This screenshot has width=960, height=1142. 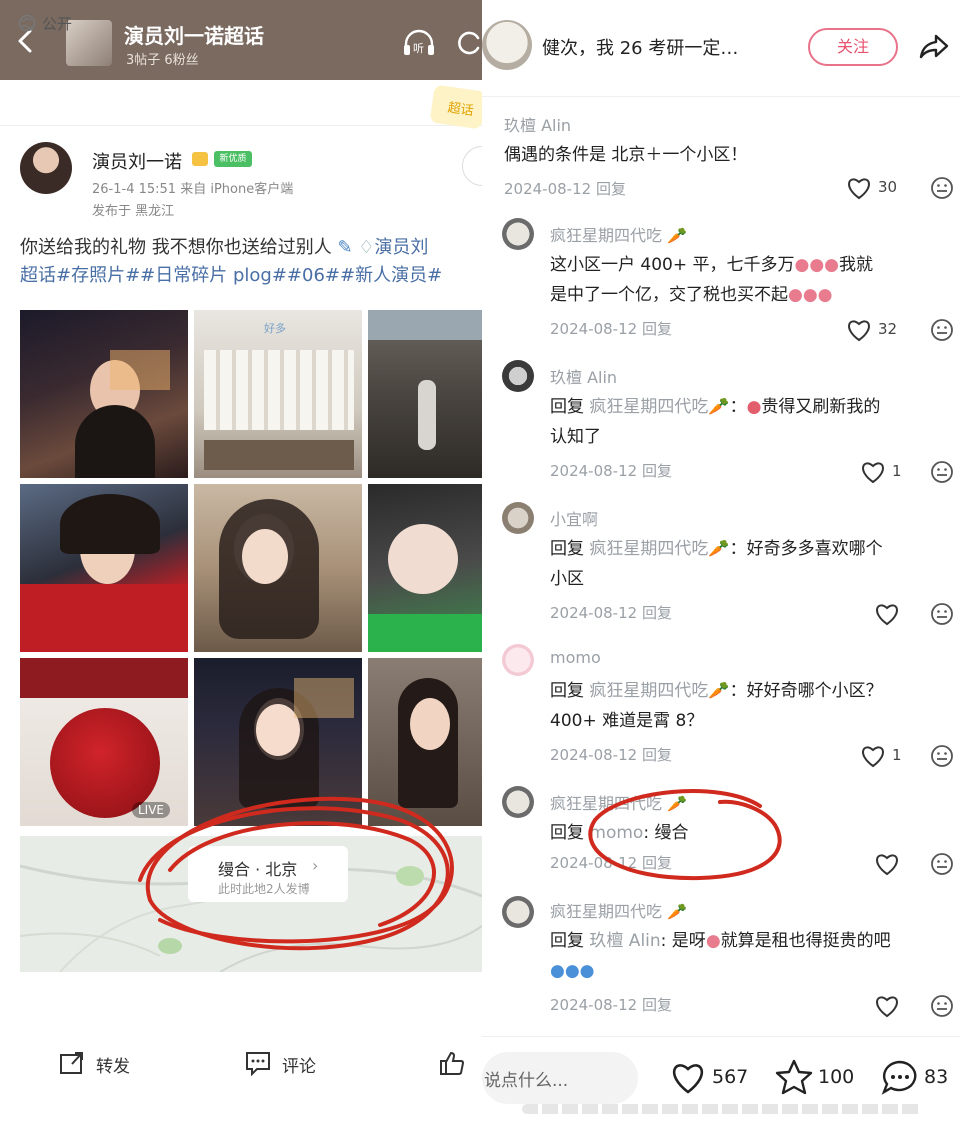 I want to click on comment-button: 评论, so click(x=299, y=1064).